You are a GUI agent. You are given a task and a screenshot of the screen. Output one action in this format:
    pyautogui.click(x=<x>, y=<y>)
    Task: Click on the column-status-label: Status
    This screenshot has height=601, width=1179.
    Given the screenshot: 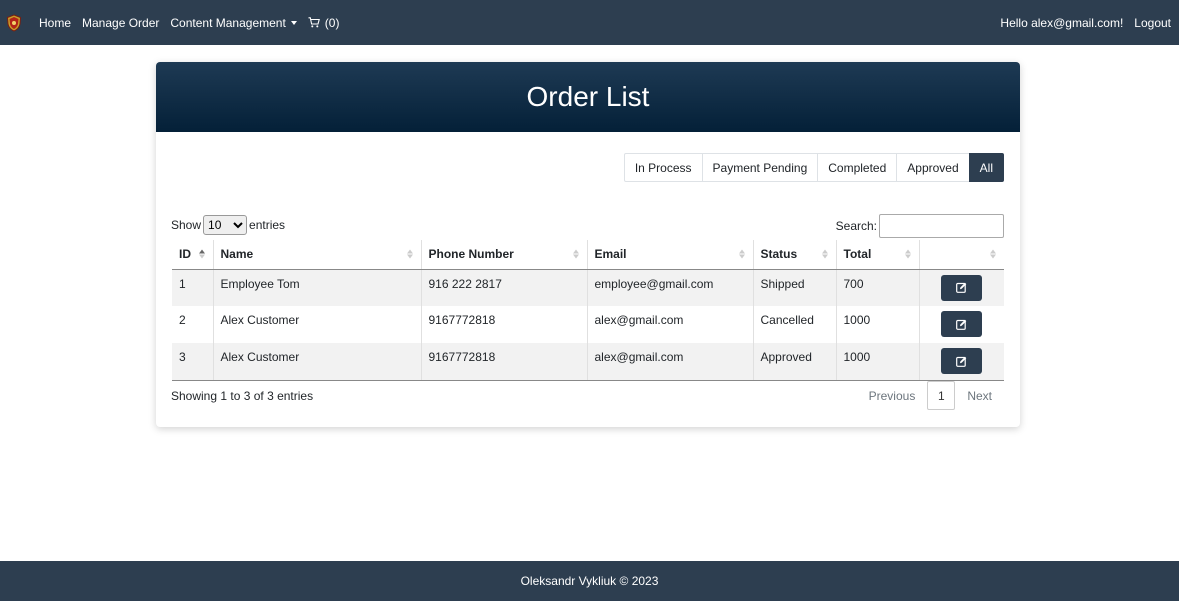 What is the action you would take?
    pyautogui.click(x=779, y=254)
    